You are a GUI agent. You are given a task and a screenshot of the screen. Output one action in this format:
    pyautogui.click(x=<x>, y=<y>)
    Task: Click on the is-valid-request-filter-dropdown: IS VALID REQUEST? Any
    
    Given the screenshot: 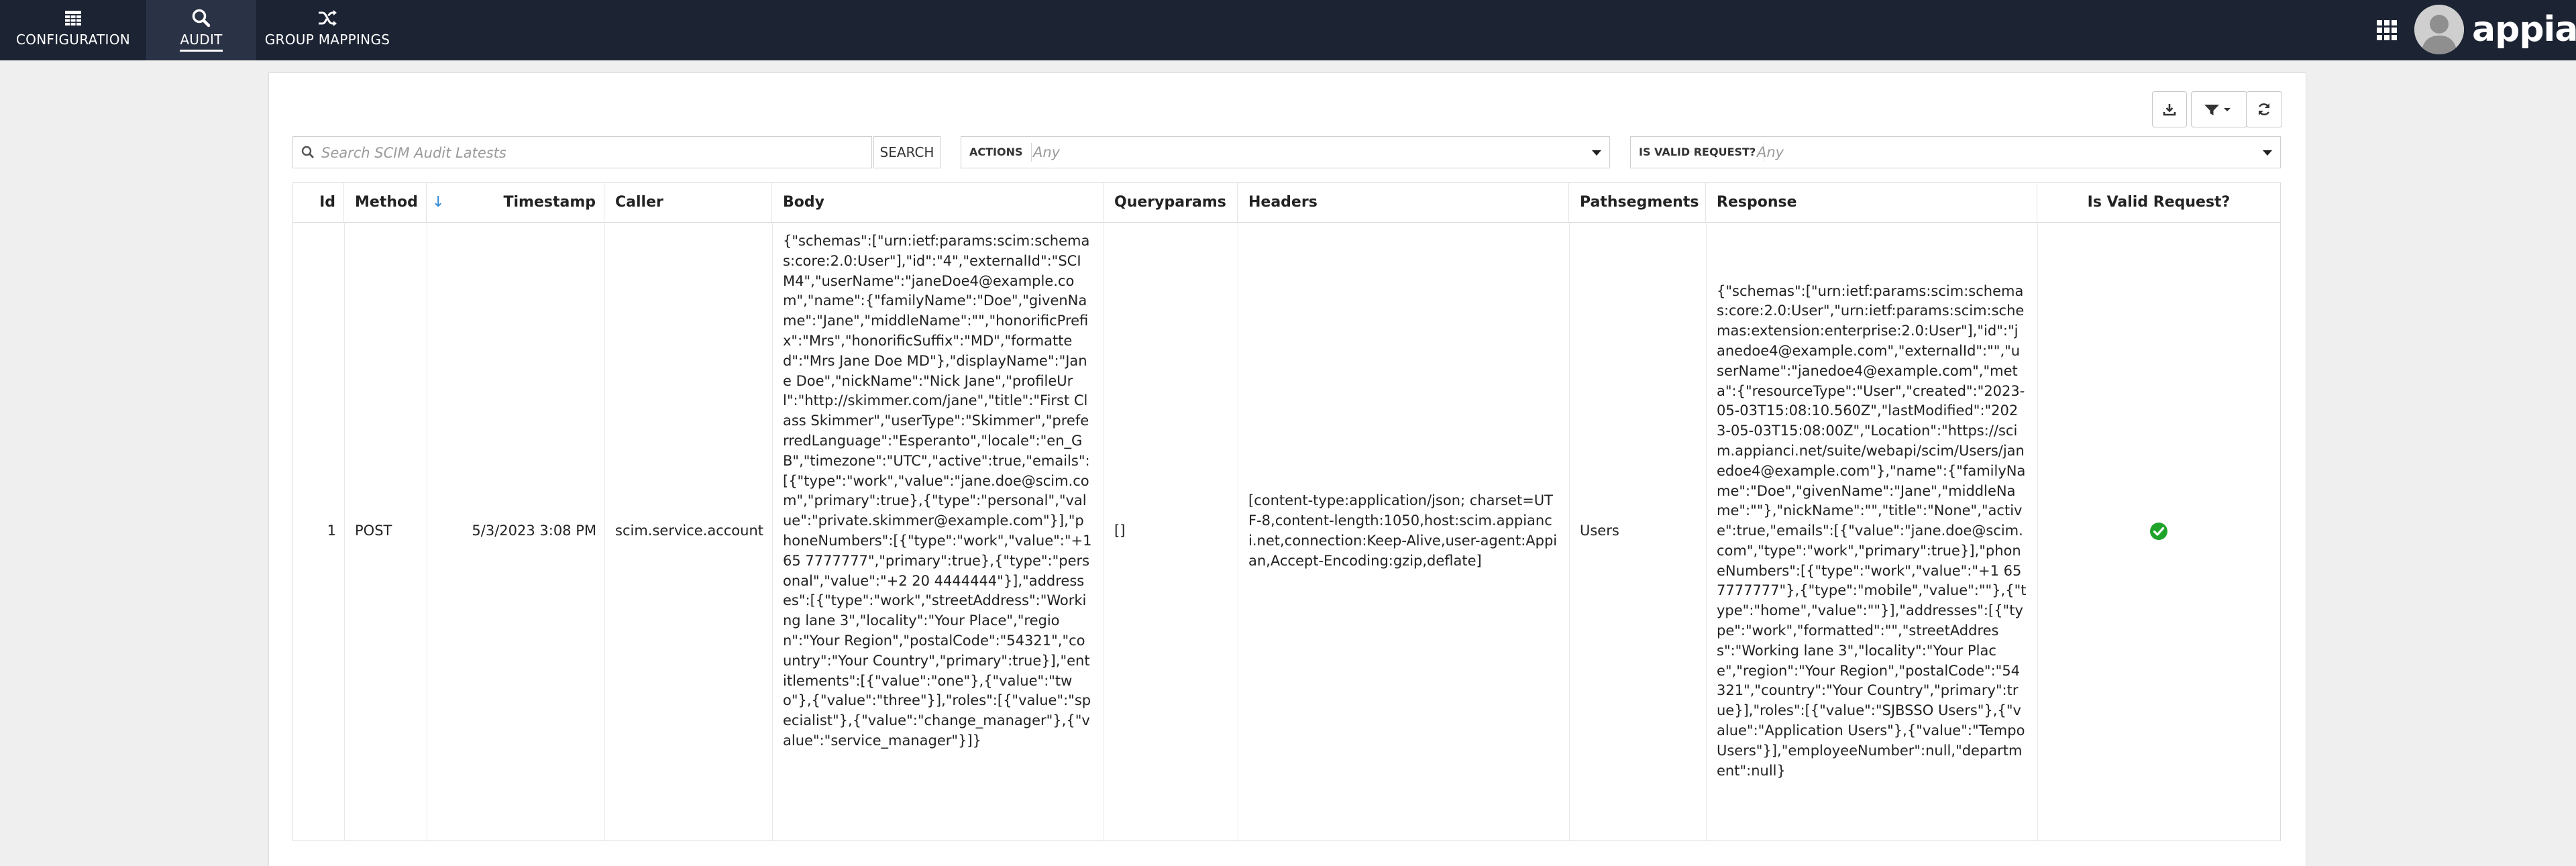 What is the action you would take?
    pyautogui.click(x=1955, y=152)
    